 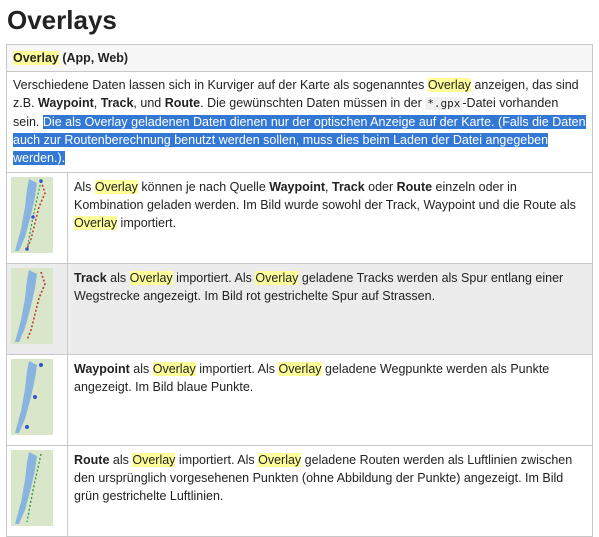 I want to click on intro-highlight: Overlay, so click(x=449, y=85).